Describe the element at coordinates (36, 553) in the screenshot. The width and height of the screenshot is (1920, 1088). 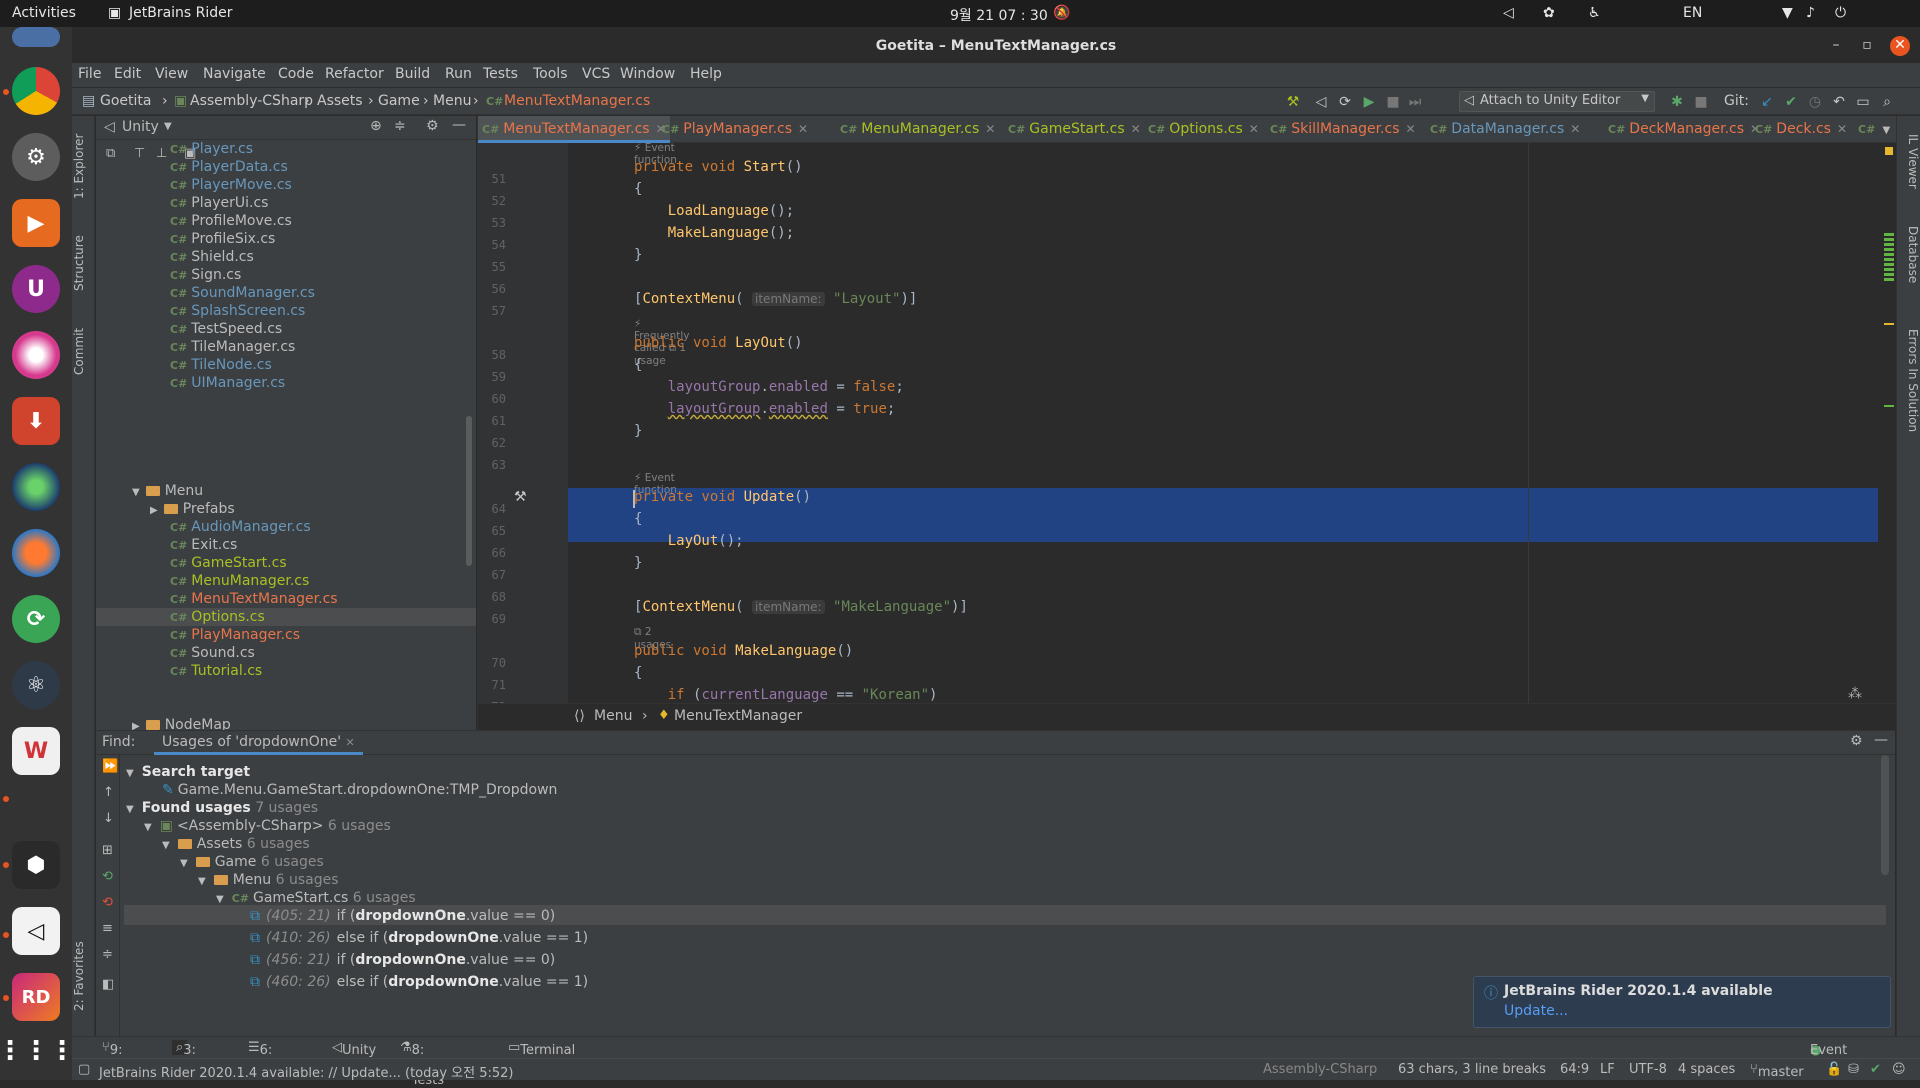
I see `firefox-icon` at that location.